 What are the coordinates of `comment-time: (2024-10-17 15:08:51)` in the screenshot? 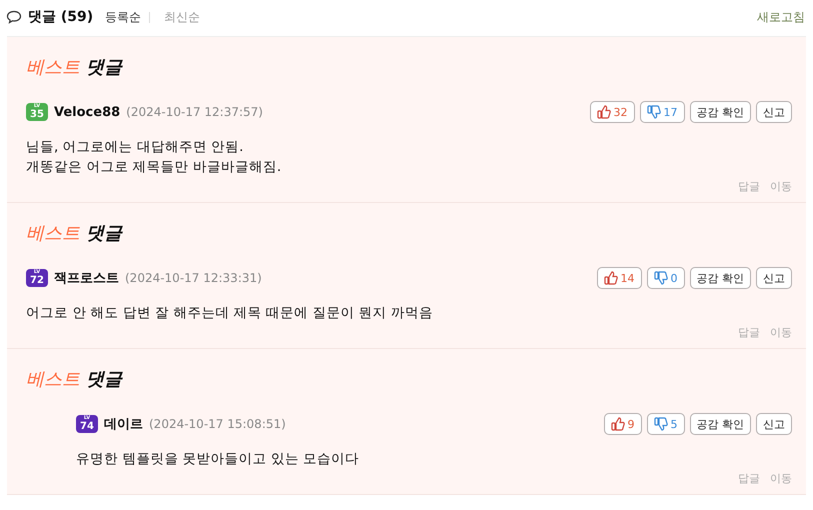 It's located at (217, 424).